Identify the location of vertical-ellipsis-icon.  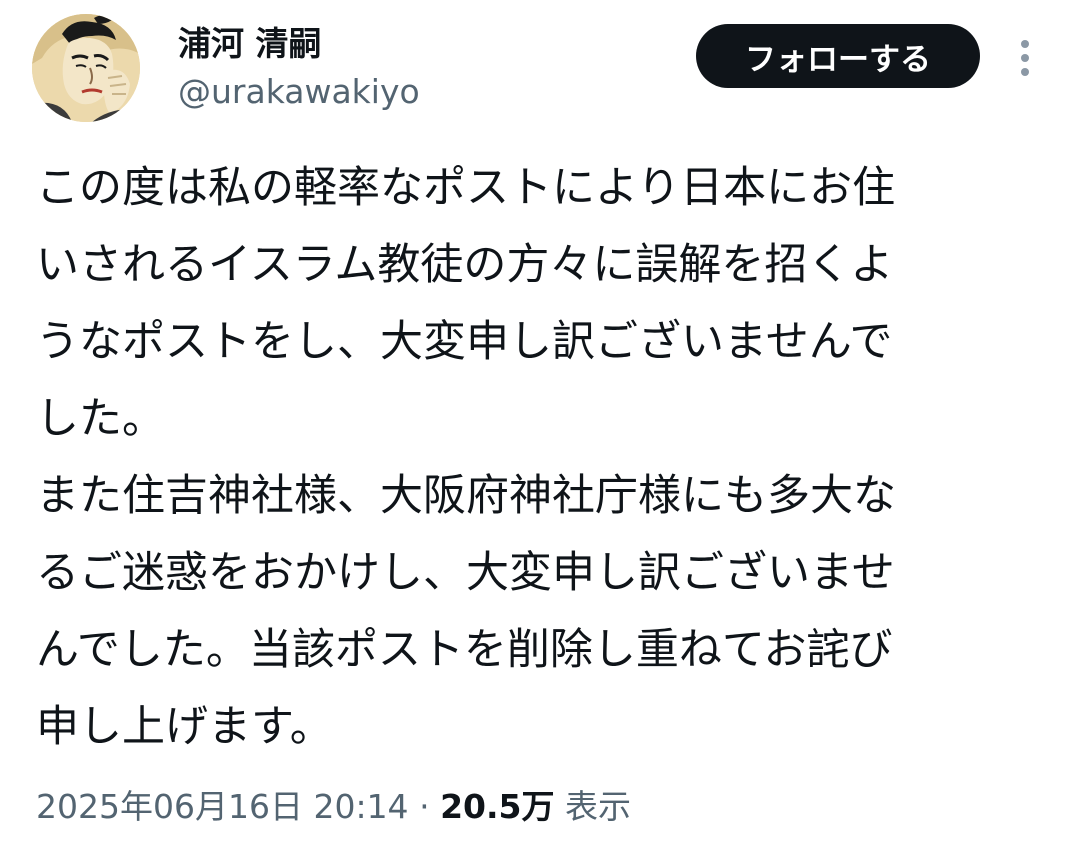
(1025, 58).